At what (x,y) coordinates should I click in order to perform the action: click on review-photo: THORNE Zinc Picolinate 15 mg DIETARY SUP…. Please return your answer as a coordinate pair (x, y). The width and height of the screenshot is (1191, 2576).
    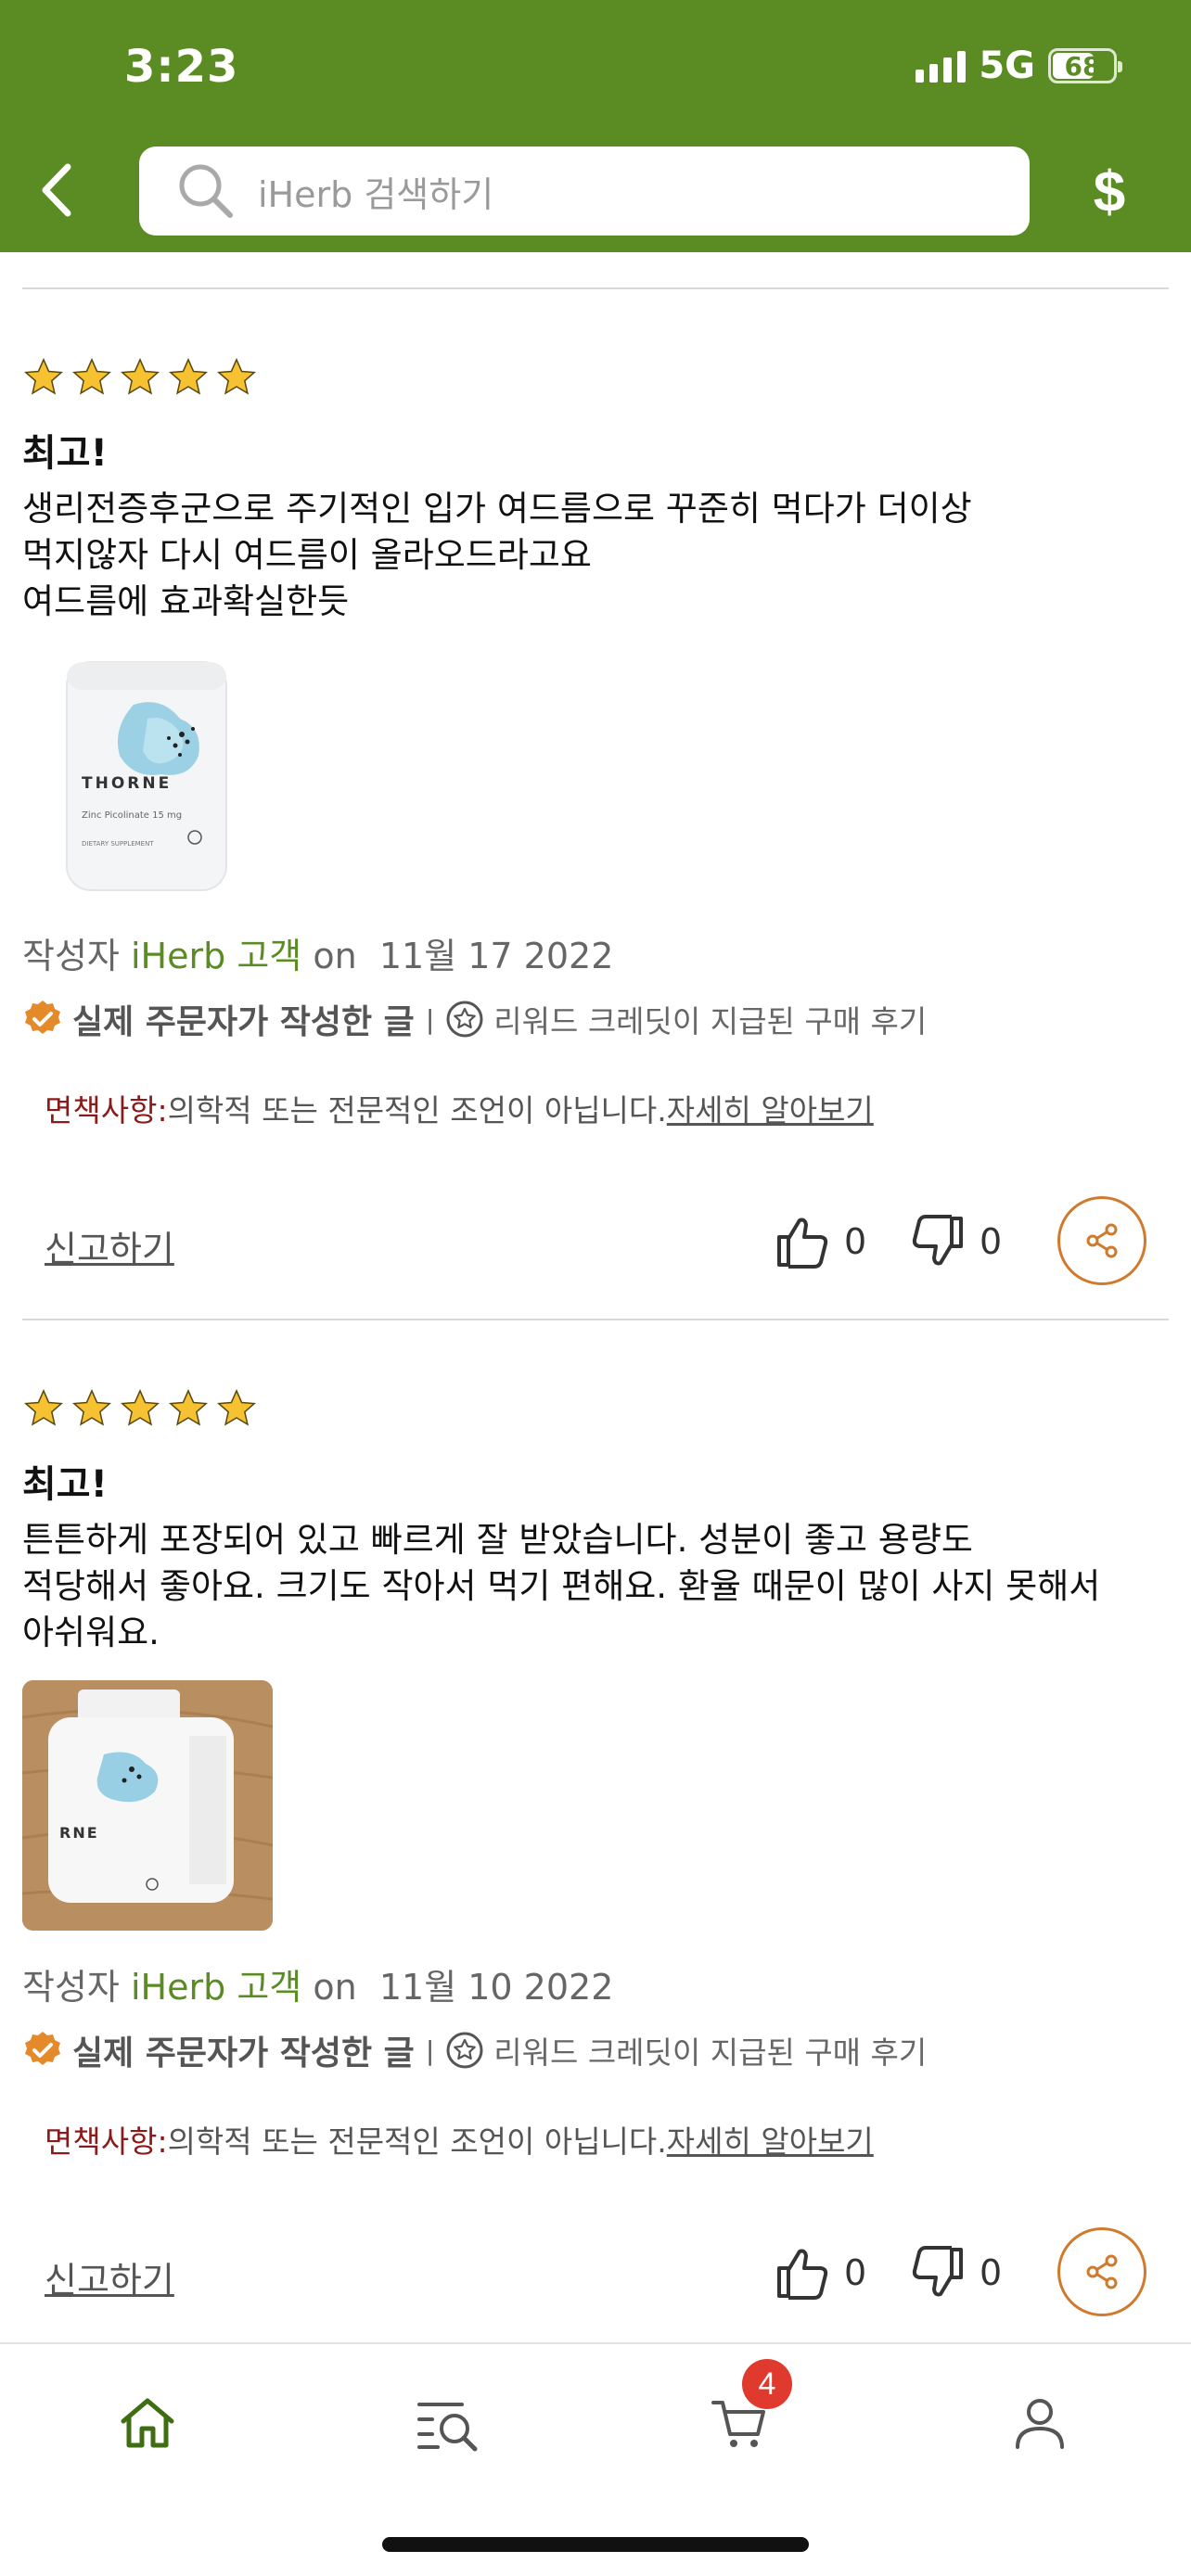
    Looking at the image, I should click on (147, 774).